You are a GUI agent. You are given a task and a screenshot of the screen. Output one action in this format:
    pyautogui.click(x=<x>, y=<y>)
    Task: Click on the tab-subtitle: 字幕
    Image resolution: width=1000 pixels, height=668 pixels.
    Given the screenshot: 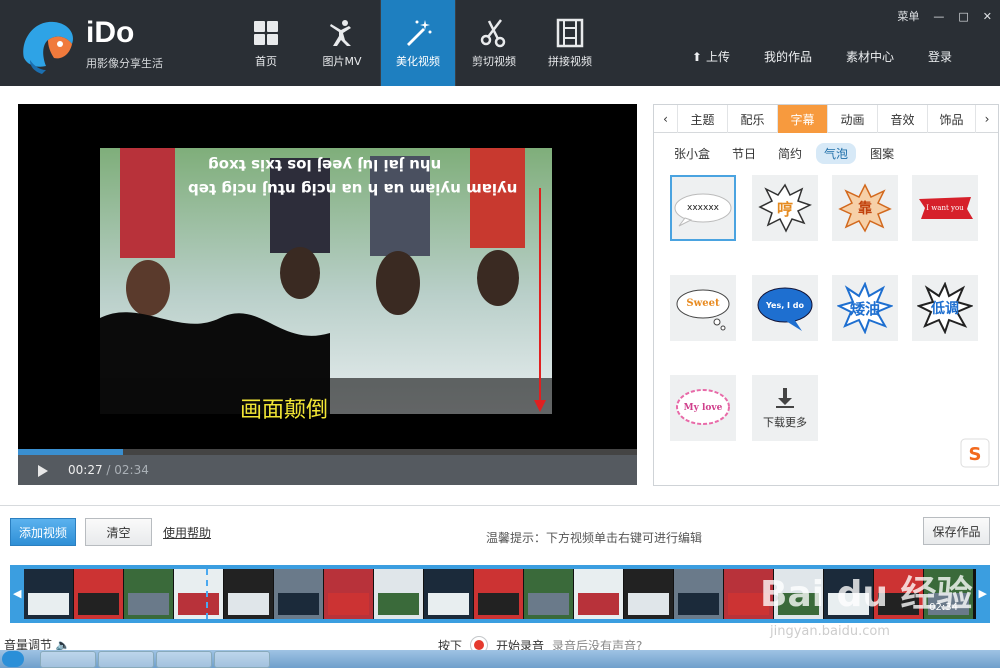 What is the action you would take?
    pyautogui.click(x=803, y=119)
    